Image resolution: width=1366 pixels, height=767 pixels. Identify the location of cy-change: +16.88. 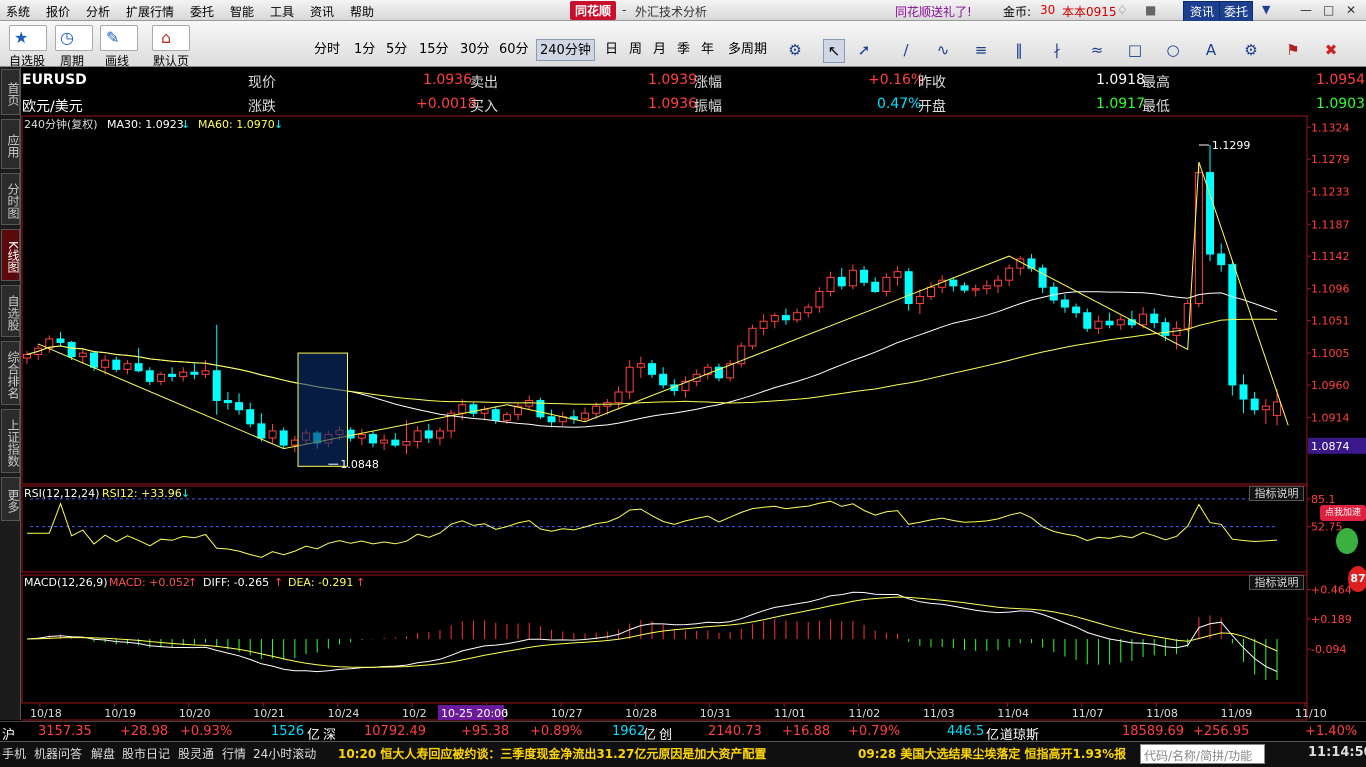
(806, 731).